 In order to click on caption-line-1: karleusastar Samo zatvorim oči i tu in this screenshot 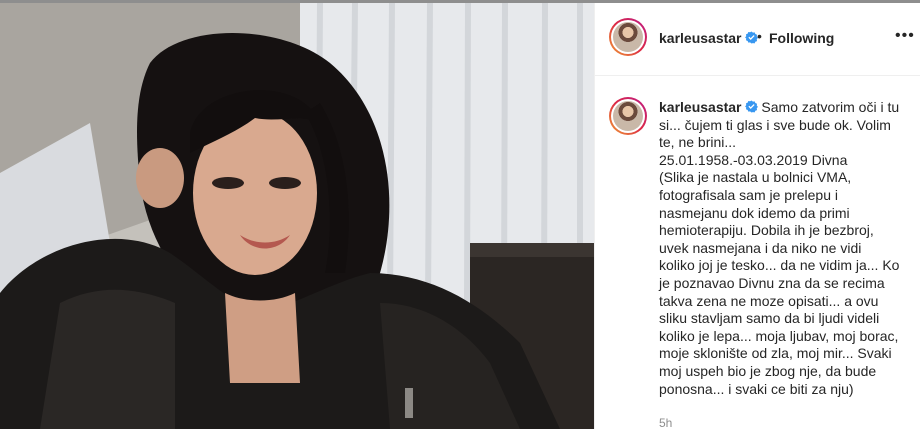, I will do `click(784, 108)`.